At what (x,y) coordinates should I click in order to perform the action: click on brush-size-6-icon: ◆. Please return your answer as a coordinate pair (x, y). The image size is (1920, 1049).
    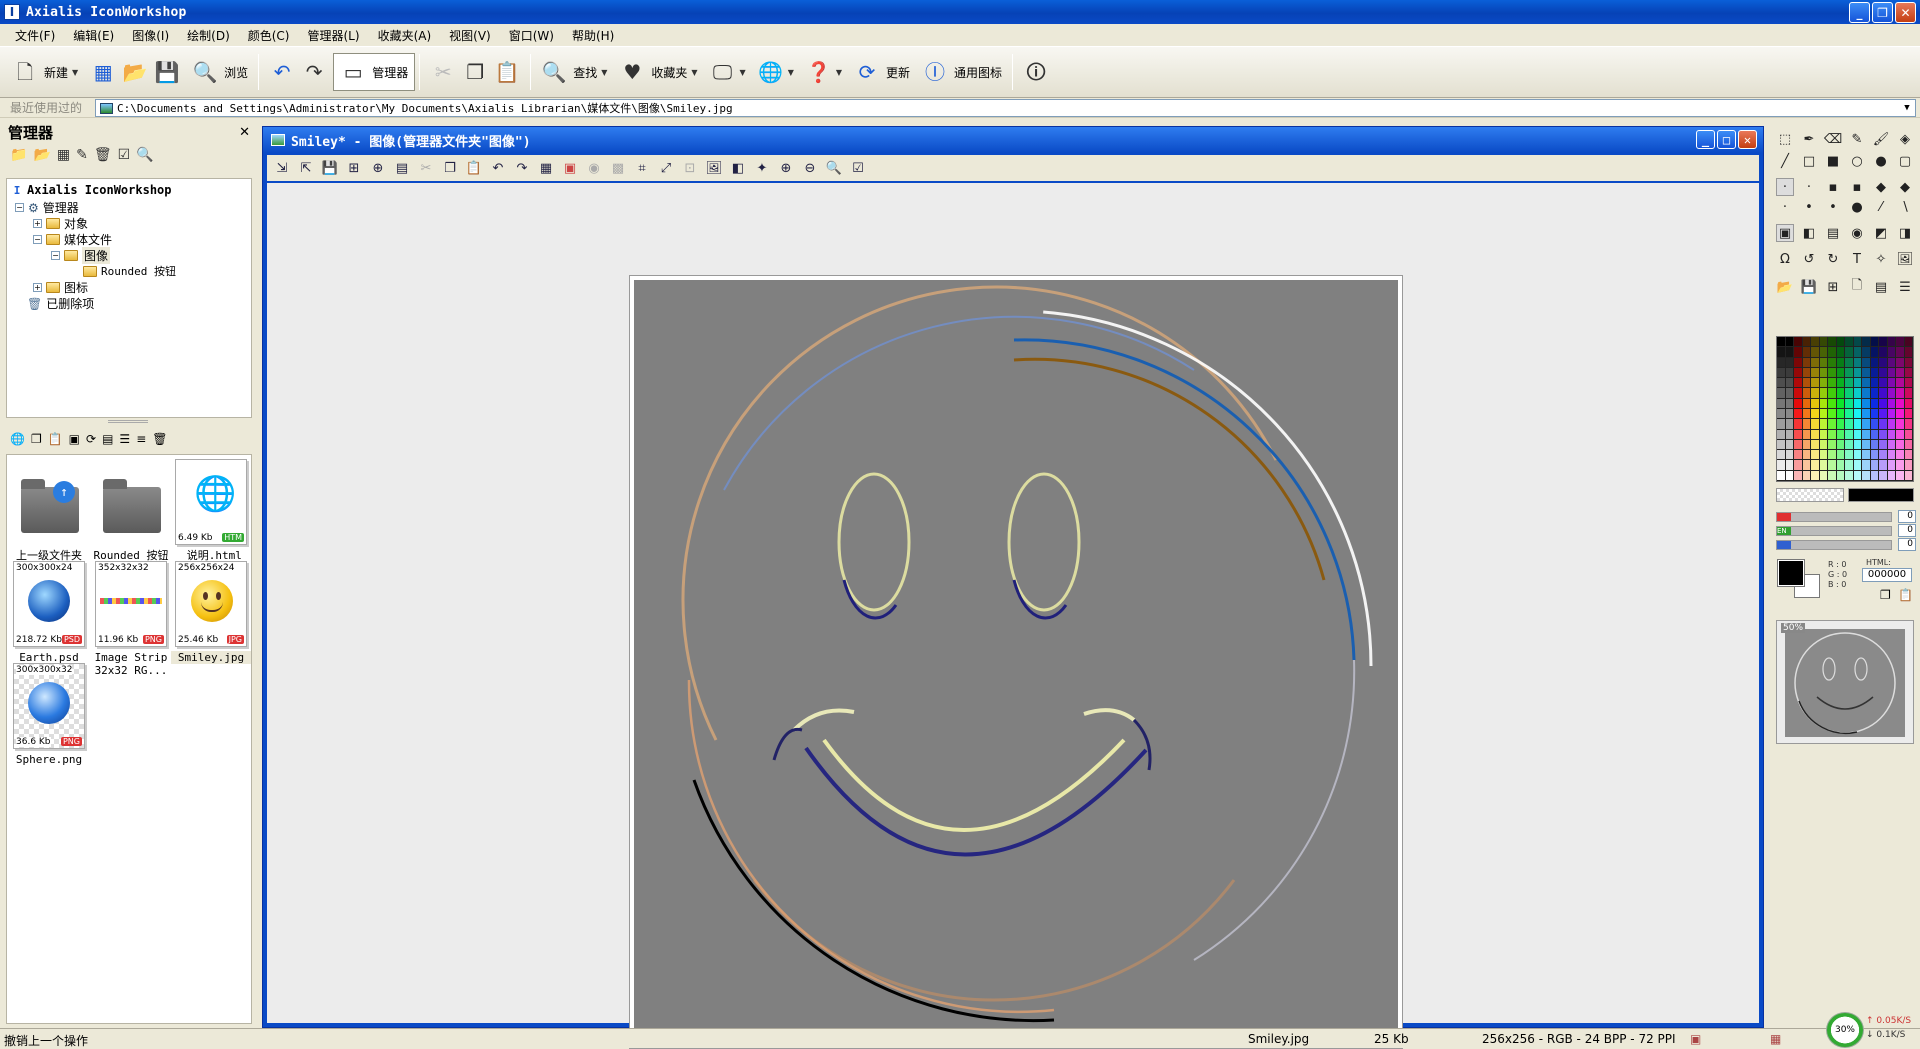
    Looking at the image, I should click on (1905, 187).